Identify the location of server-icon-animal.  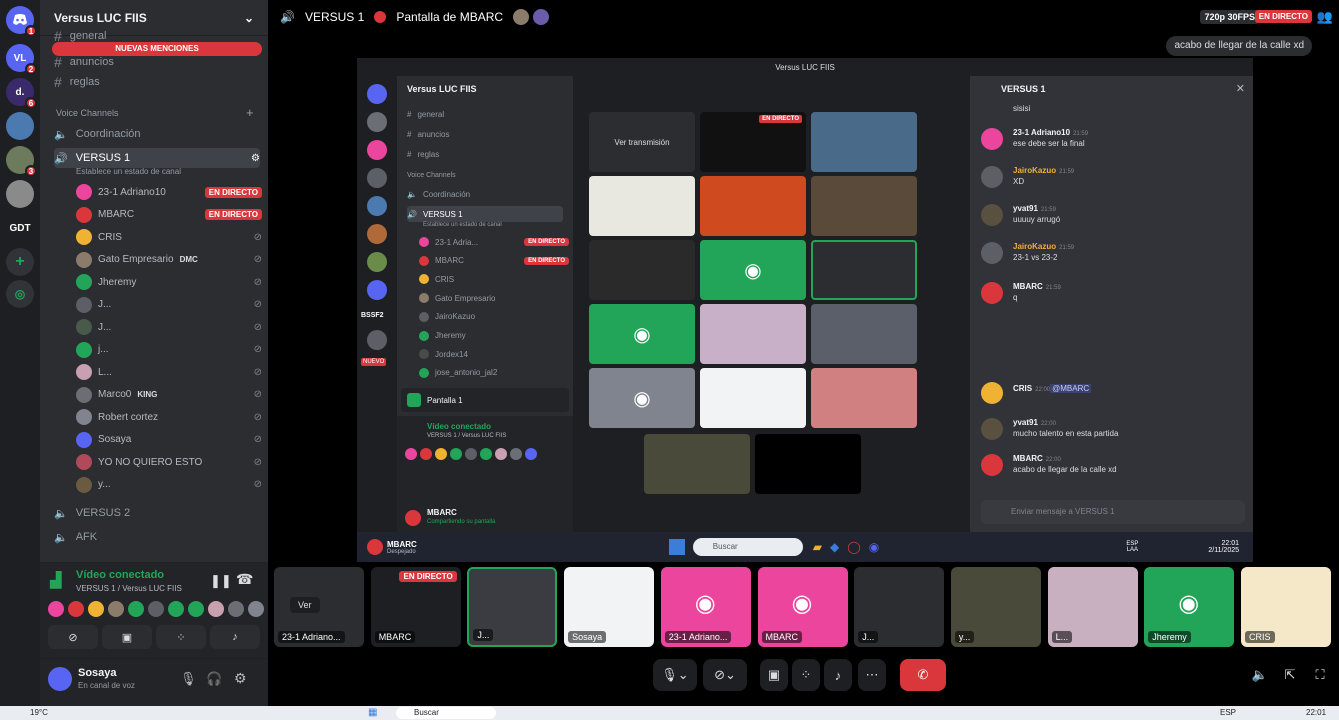
(20, 194).